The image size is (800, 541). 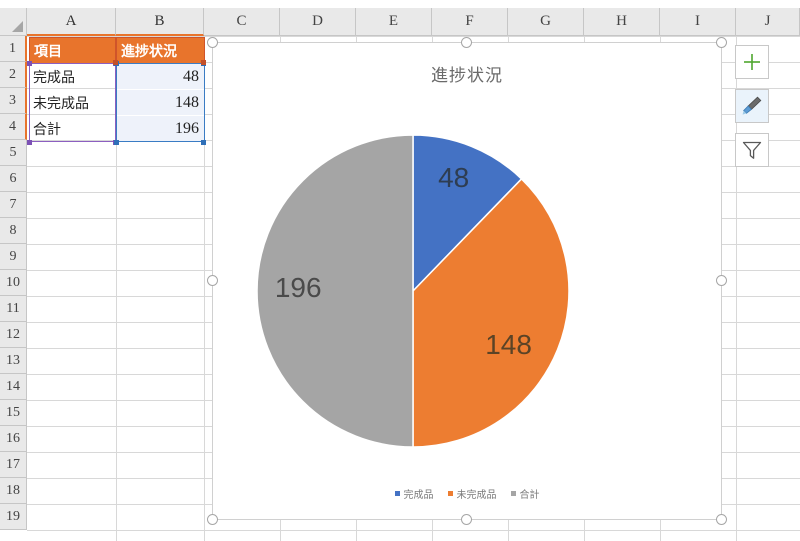 I want to click on row-header-18: 18, so click(x=13, y=491).